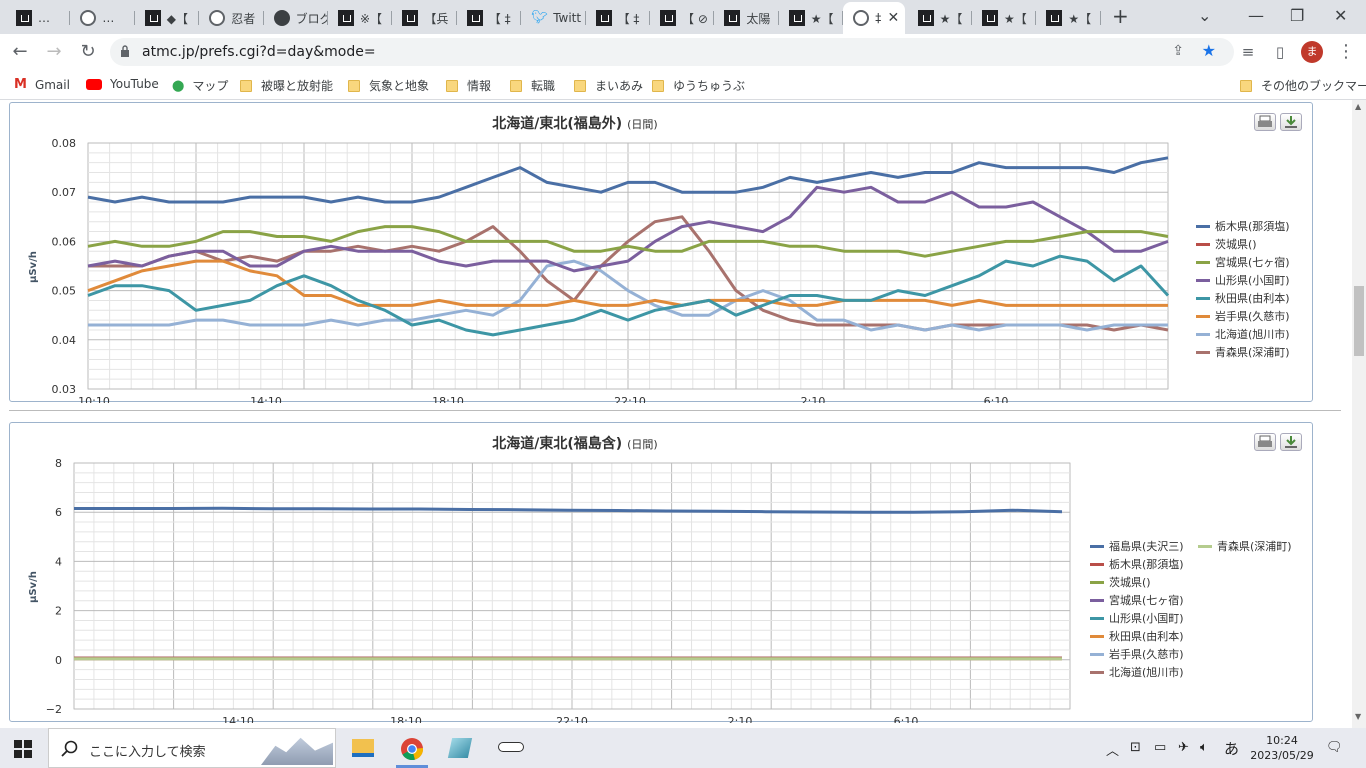 The height and width of the screenshot is (768, 1366). Describe the element at coordinates (360, 18) in the screenshot. I see `tab-5: ※【` at that location.